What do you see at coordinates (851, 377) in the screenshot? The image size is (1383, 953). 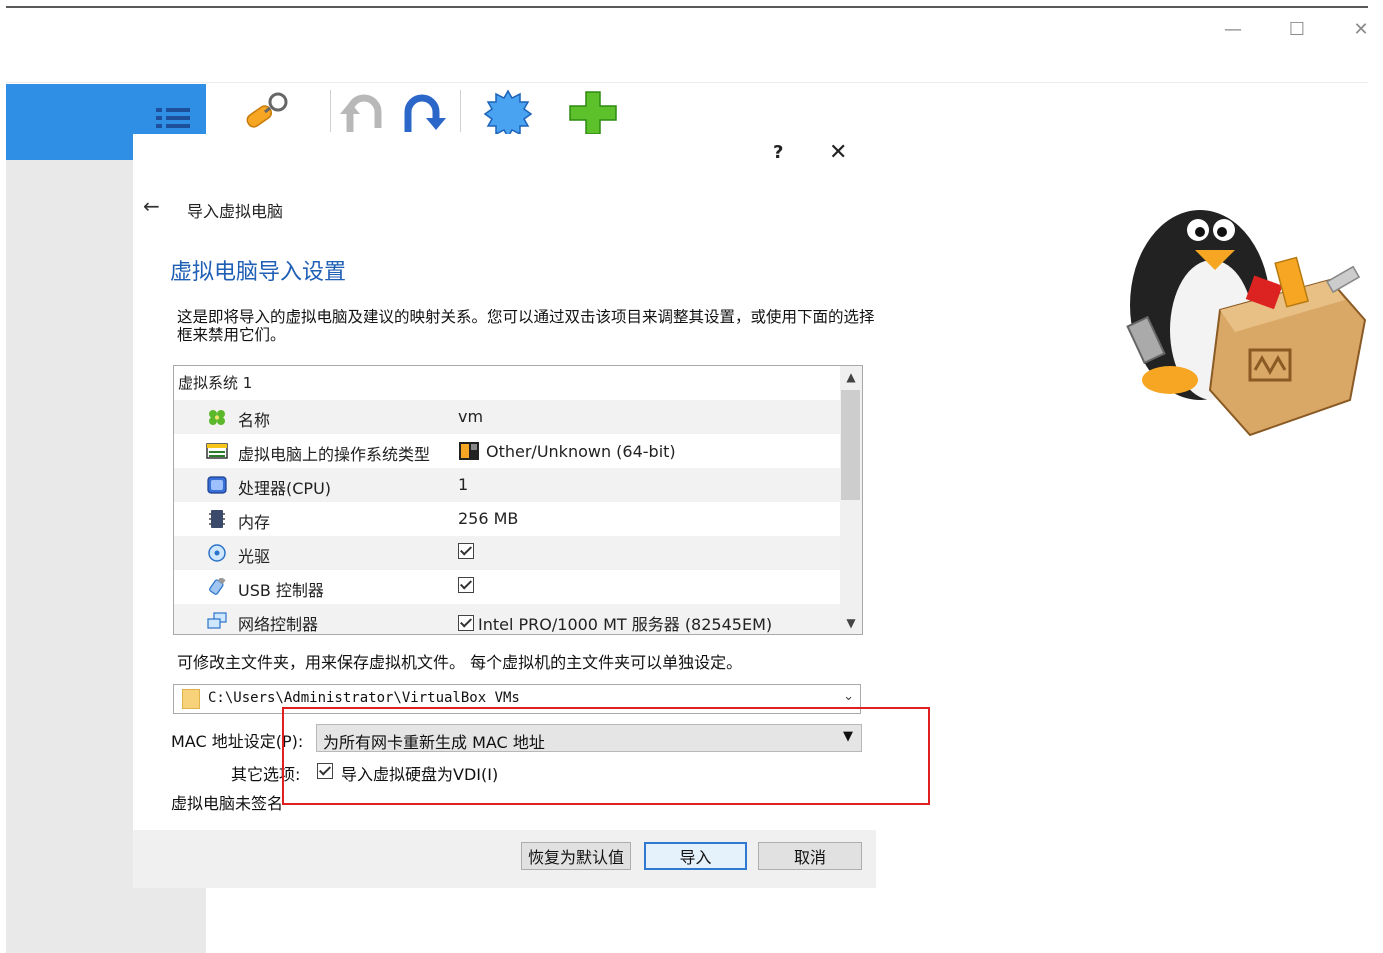 I see `scroll-up-icon: ▲` at bounding box center [851, 377].